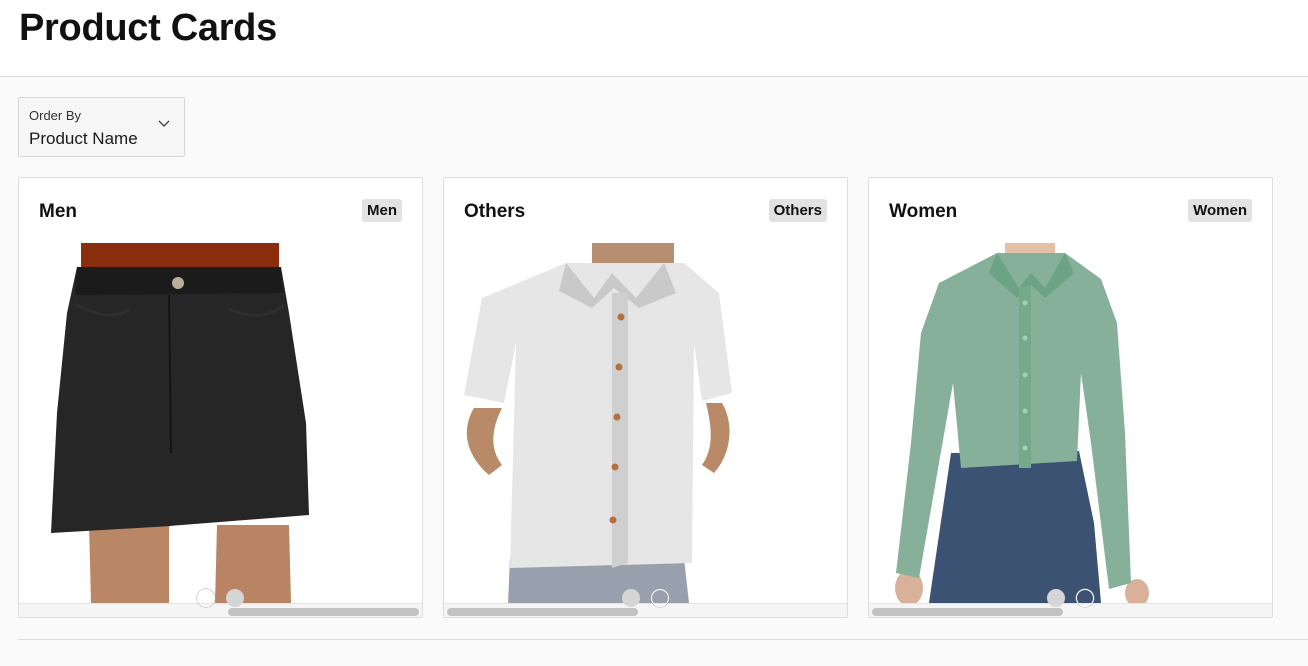 The width and height of the screenshot is (1308, 666). What do you see at coordinates (58, 211) in the screenshot?
I see `card-title: Men` at bounding box center [58, 211].